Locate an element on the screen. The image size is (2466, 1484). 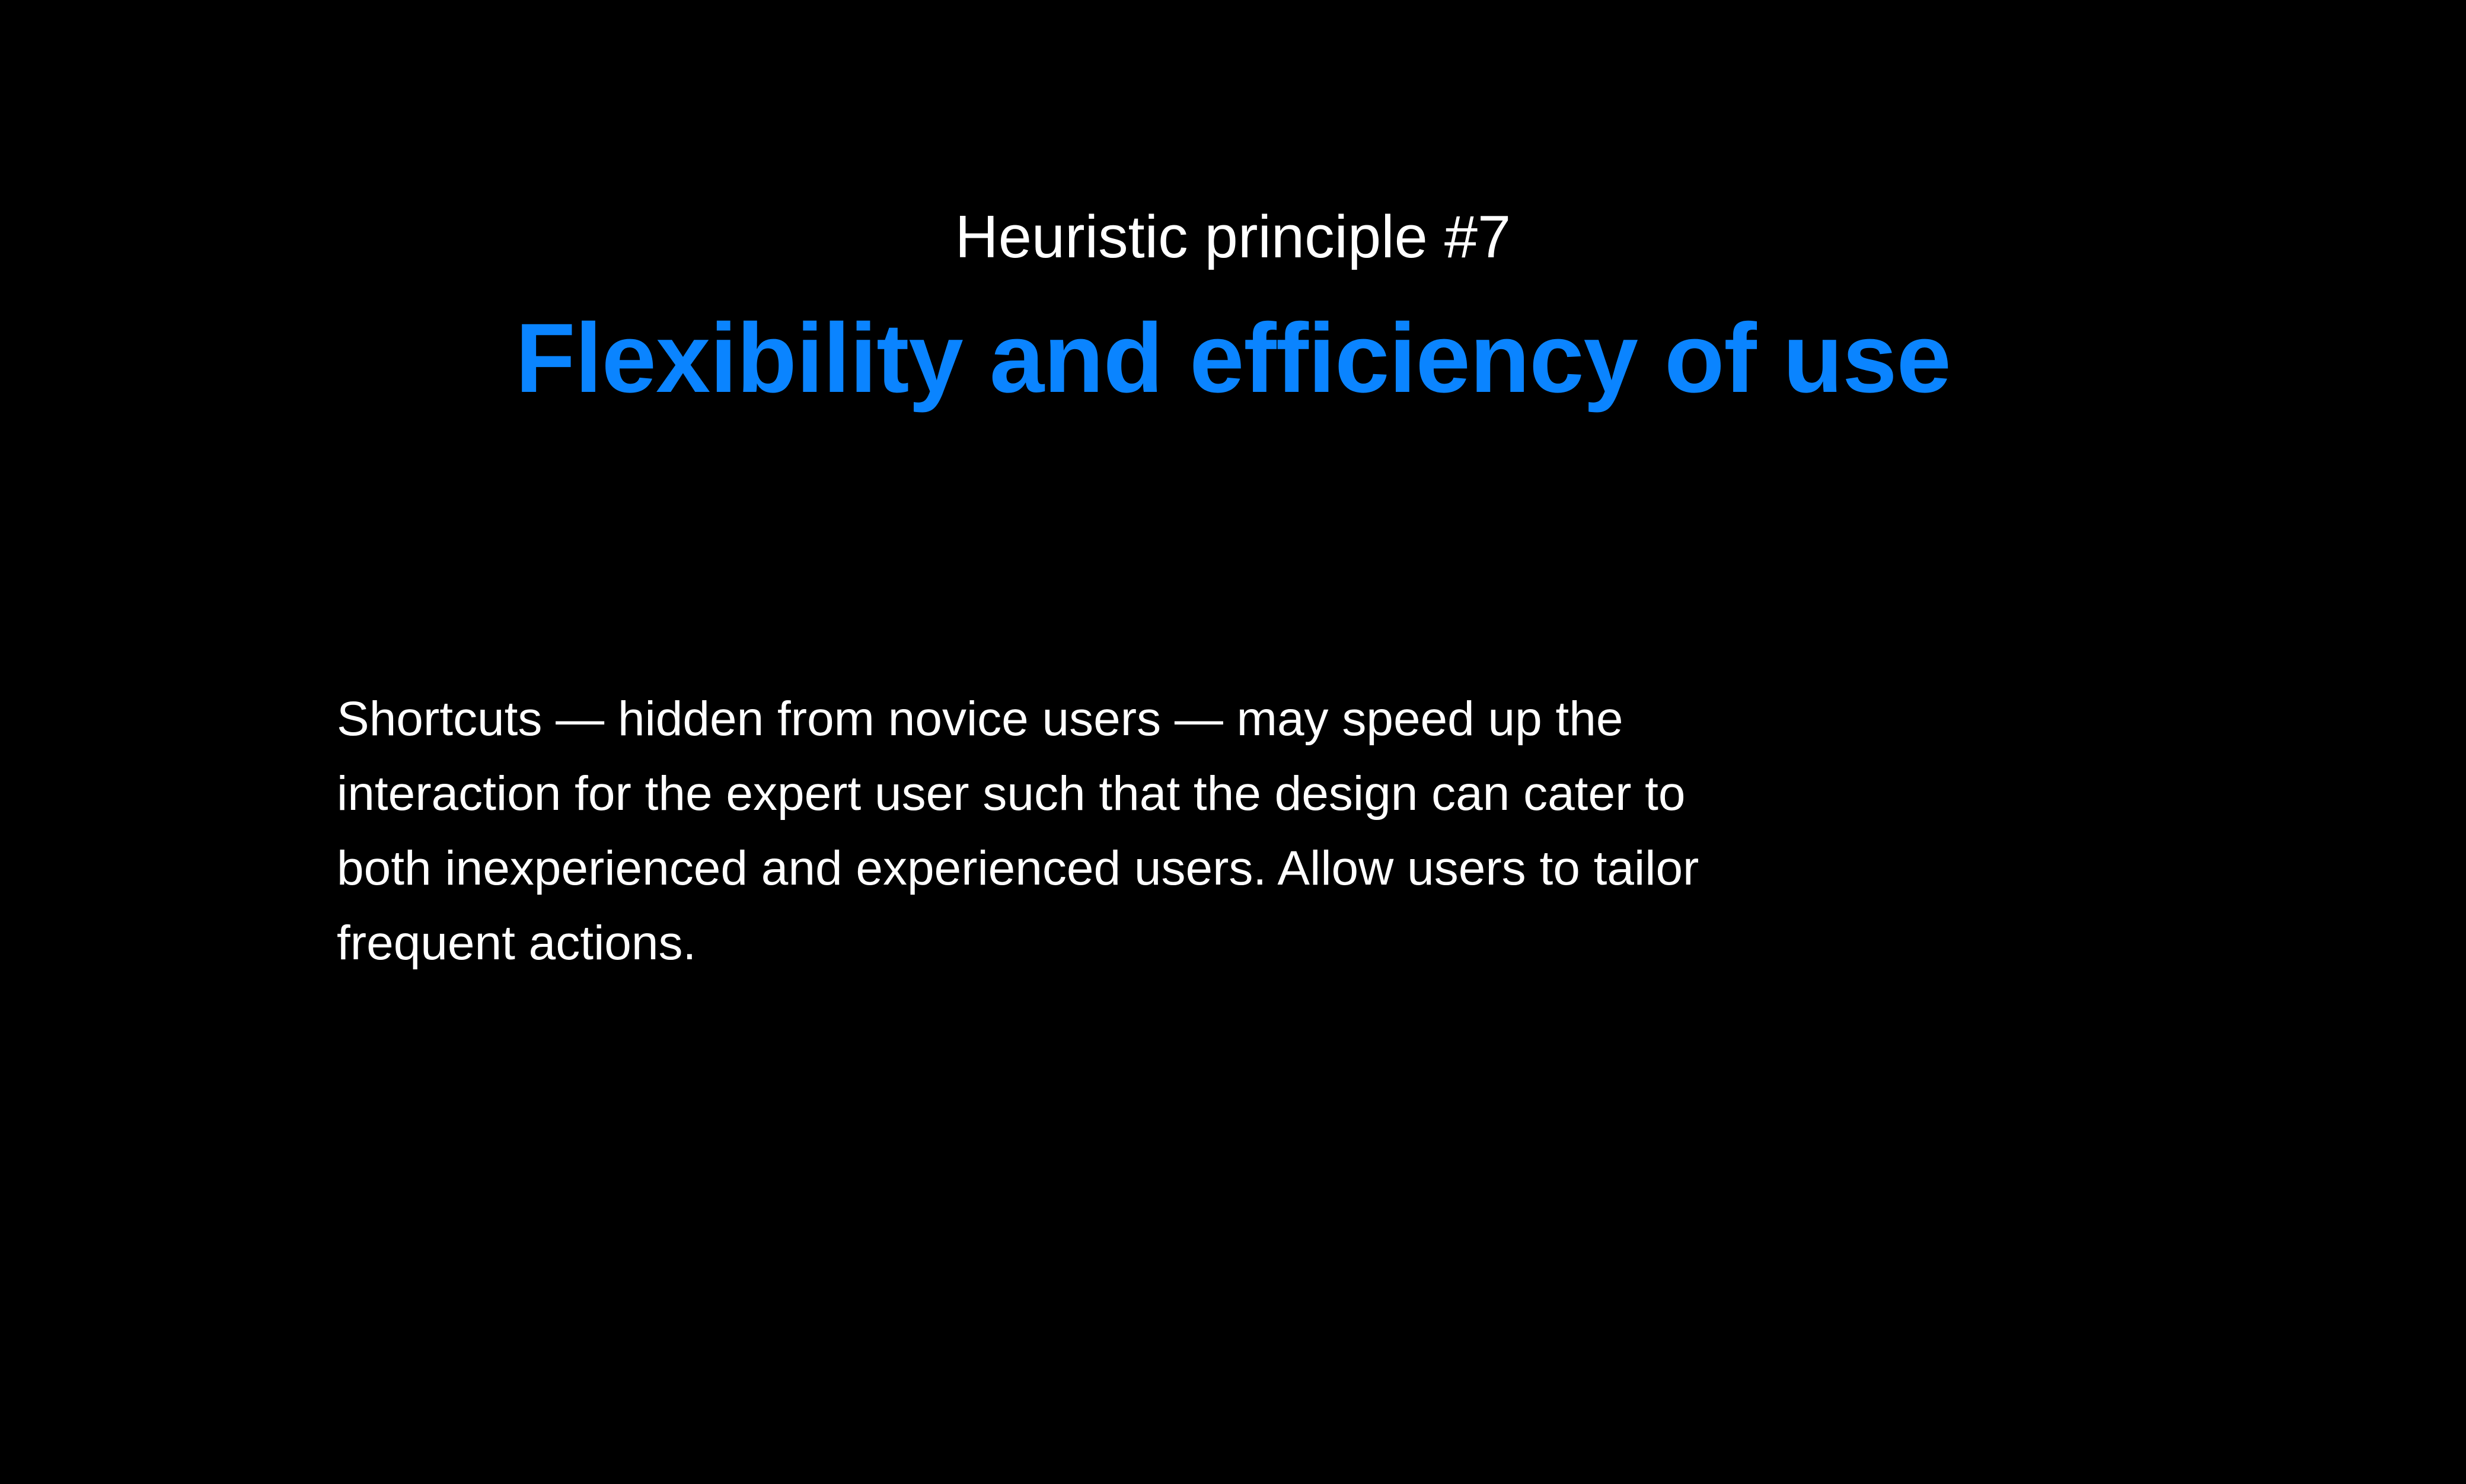
principle-title: Flexibility and efficiency of use is located at coordinates (1233, 358).